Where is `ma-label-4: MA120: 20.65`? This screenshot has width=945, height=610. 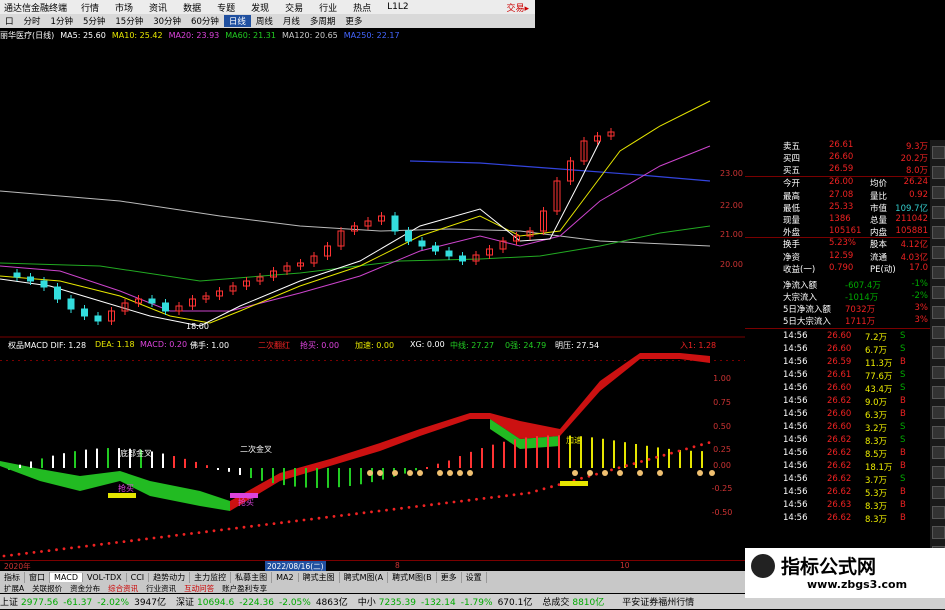 ma-label-4: MA120: 20.65 is located at coordinates (309, 35).